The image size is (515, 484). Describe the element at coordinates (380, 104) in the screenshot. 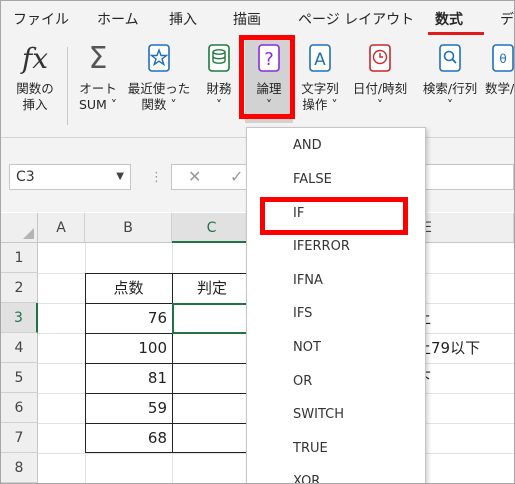

I see `datetime-label-2: ˅` at that location.